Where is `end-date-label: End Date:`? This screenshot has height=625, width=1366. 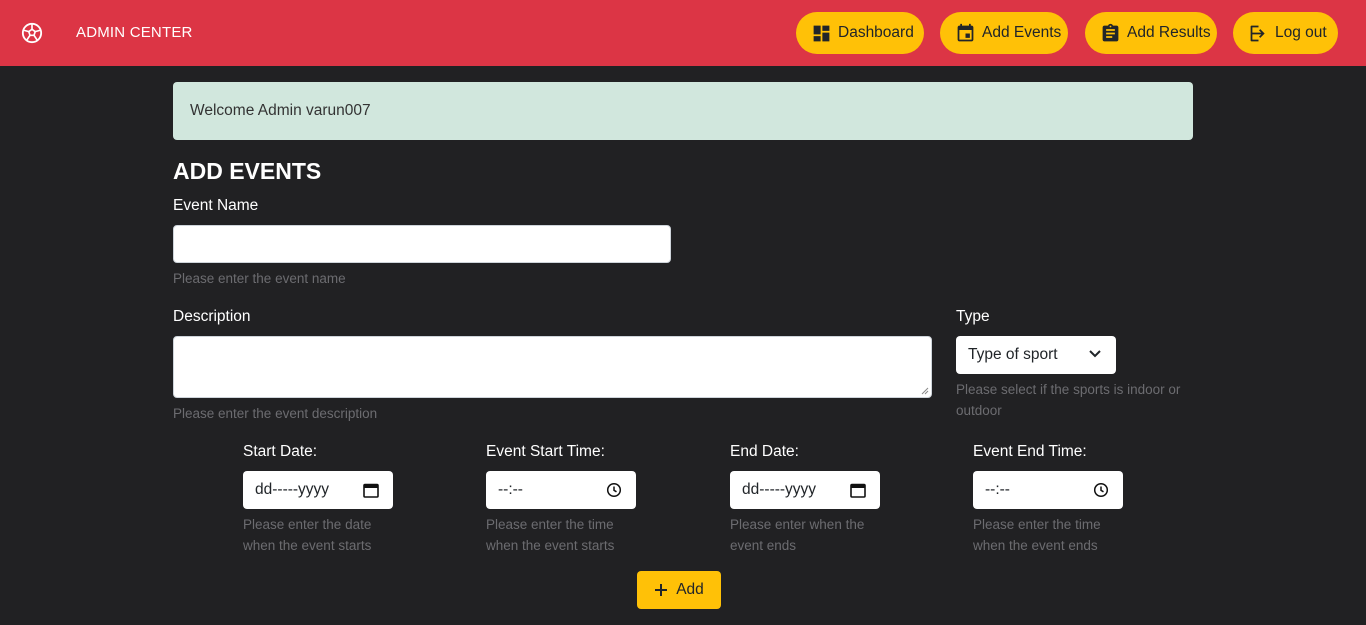 end-date-label: End Date: is located at coordinates (764, 451).